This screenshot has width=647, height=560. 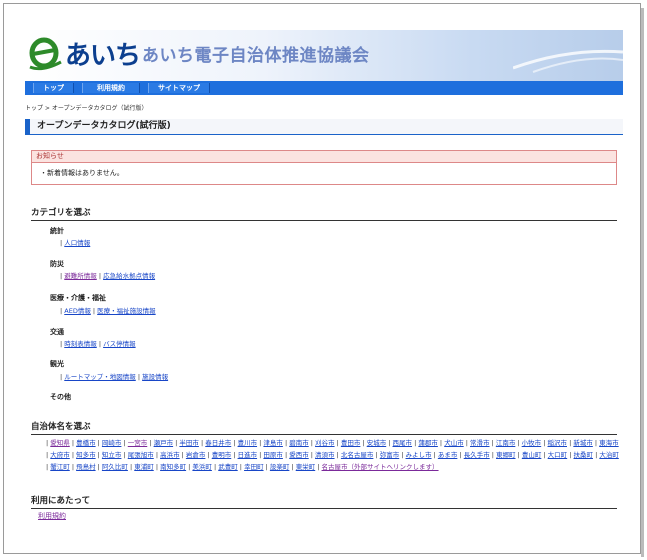 I want to click on municipality-link: 名古屋市（外部サイトへリンクします）, so click(x=380, y=467).